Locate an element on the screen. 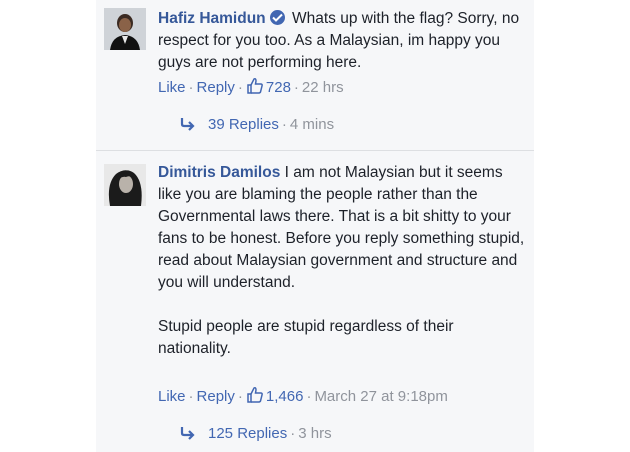 The height and width of the screenshot is (452, 630). likes-count-link: 728 is located at coordinates (268, 87).